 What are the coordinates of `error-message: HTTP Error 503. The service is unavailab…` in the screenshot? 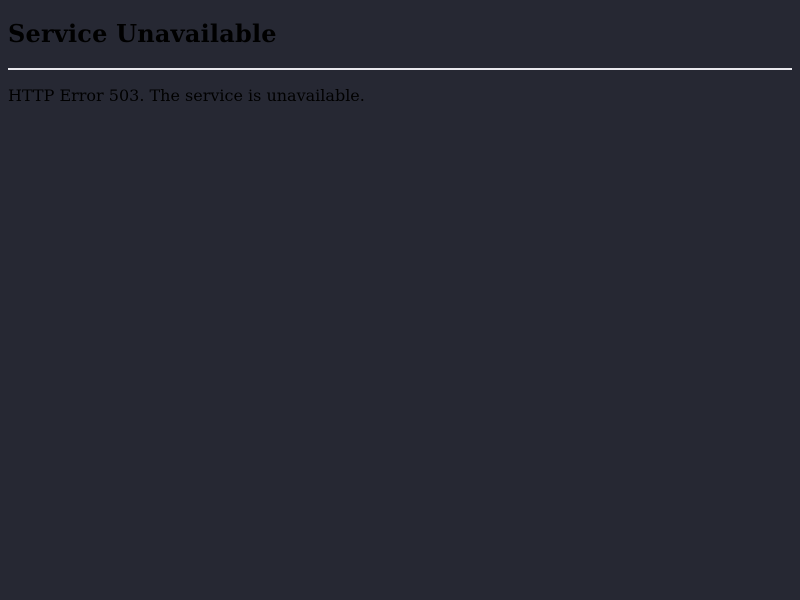 It's located at (186, 95).